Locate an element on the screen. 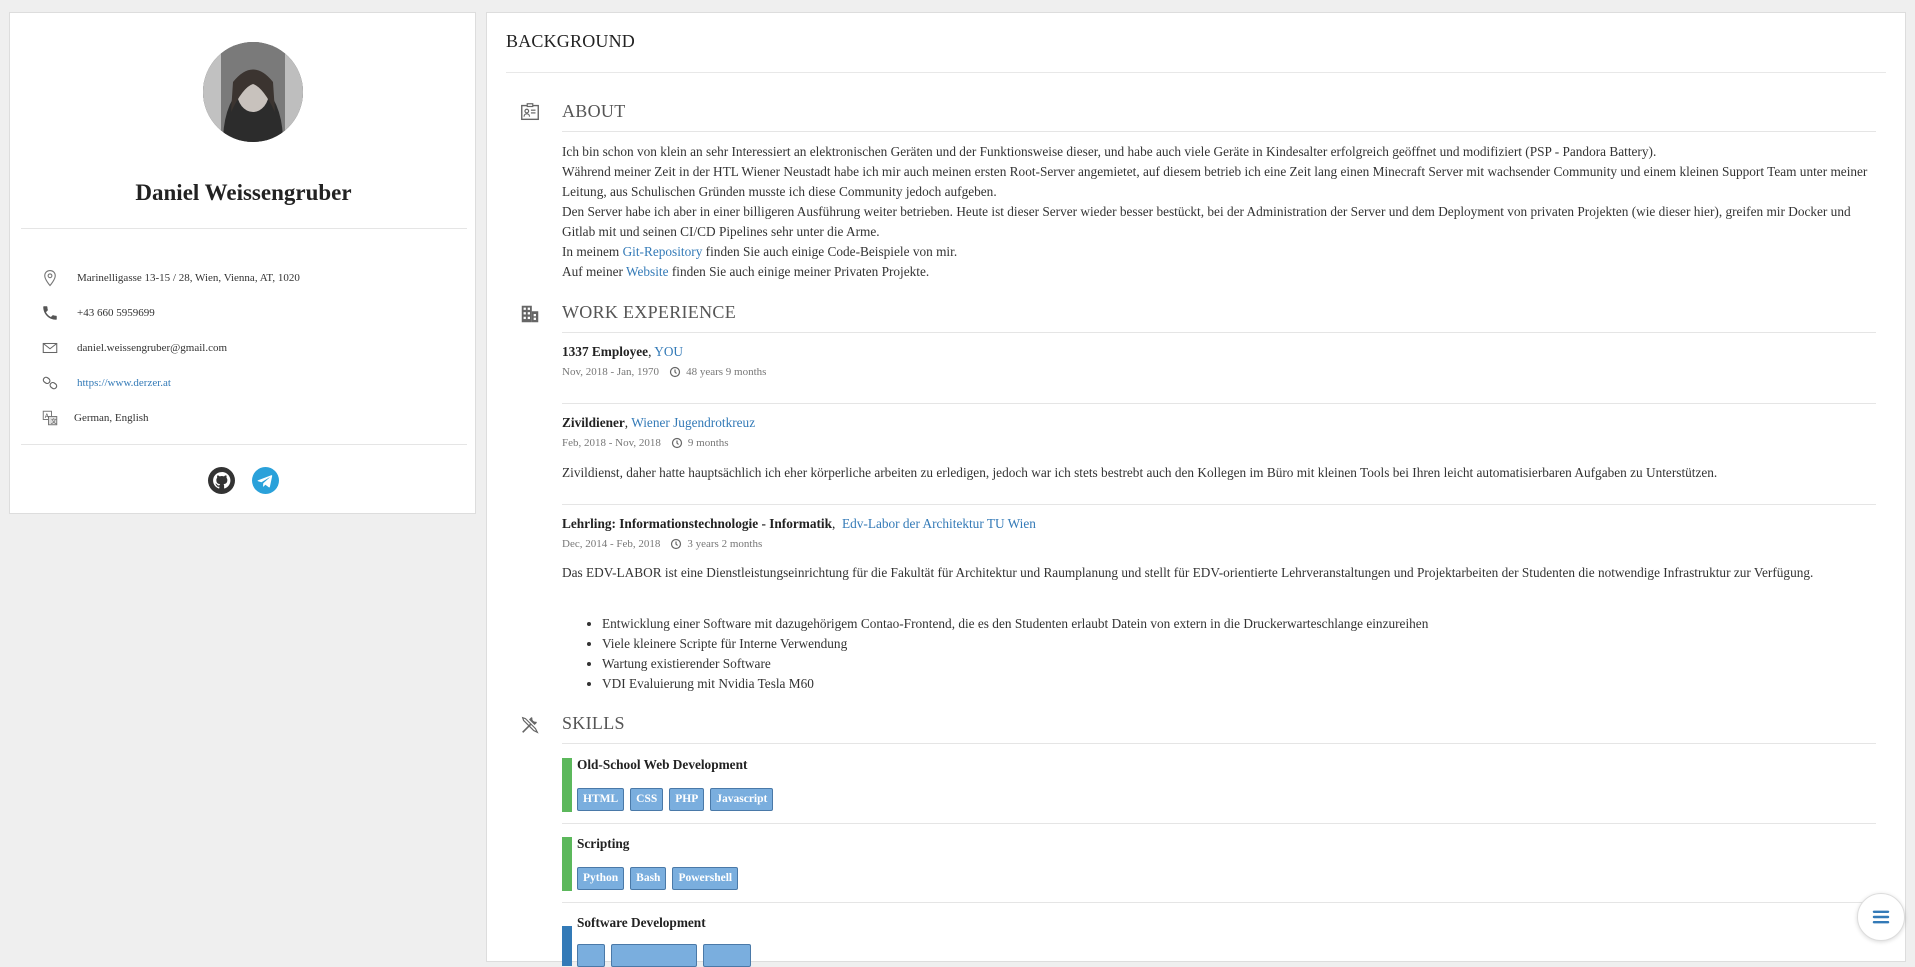 The height and width of the screenshot is (967, 1915). building-icon is located at coordinates (530, 314).